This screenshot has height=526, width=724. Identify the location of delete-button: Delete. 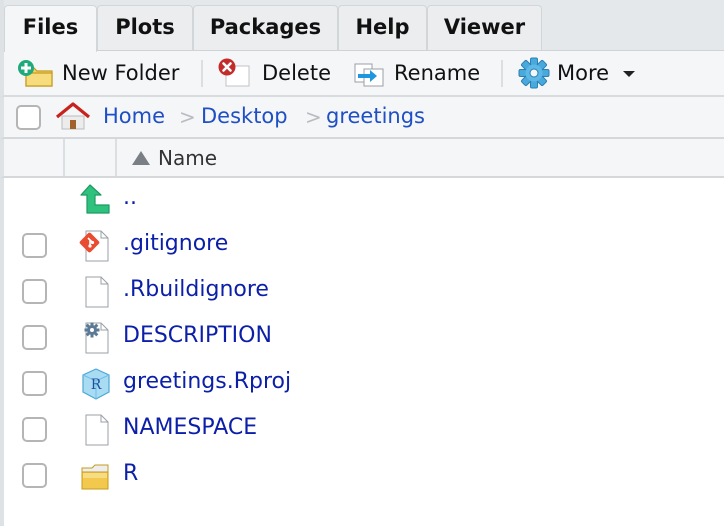
(273, 73).